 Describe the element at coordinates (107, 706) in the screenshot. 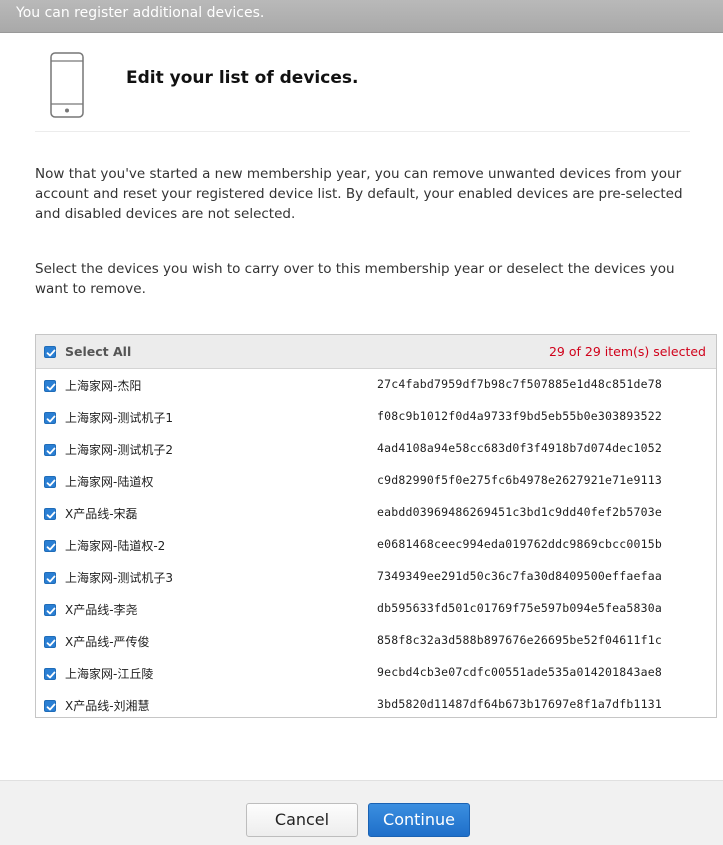

I see `device-name: X产品线-刘湘慧` at that location.